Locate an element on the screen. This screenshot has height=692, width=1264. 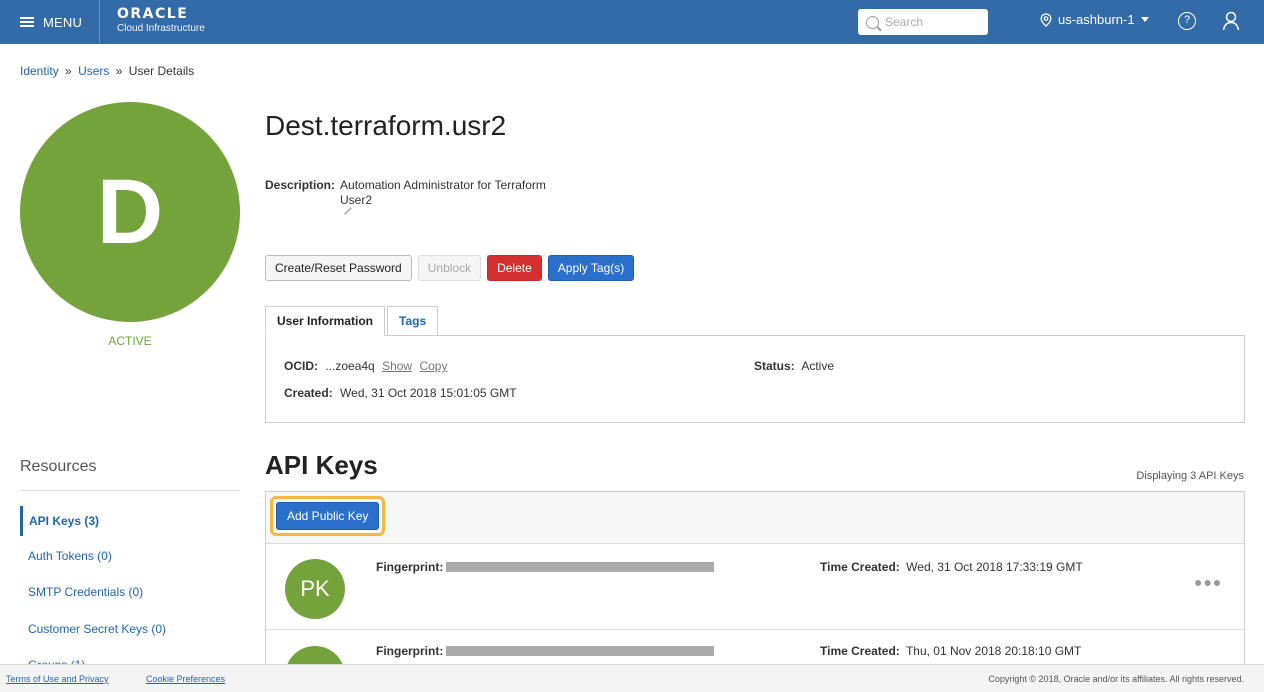
create-reset-password-button: Create/Reset Password is located at coordinates (338, 268).